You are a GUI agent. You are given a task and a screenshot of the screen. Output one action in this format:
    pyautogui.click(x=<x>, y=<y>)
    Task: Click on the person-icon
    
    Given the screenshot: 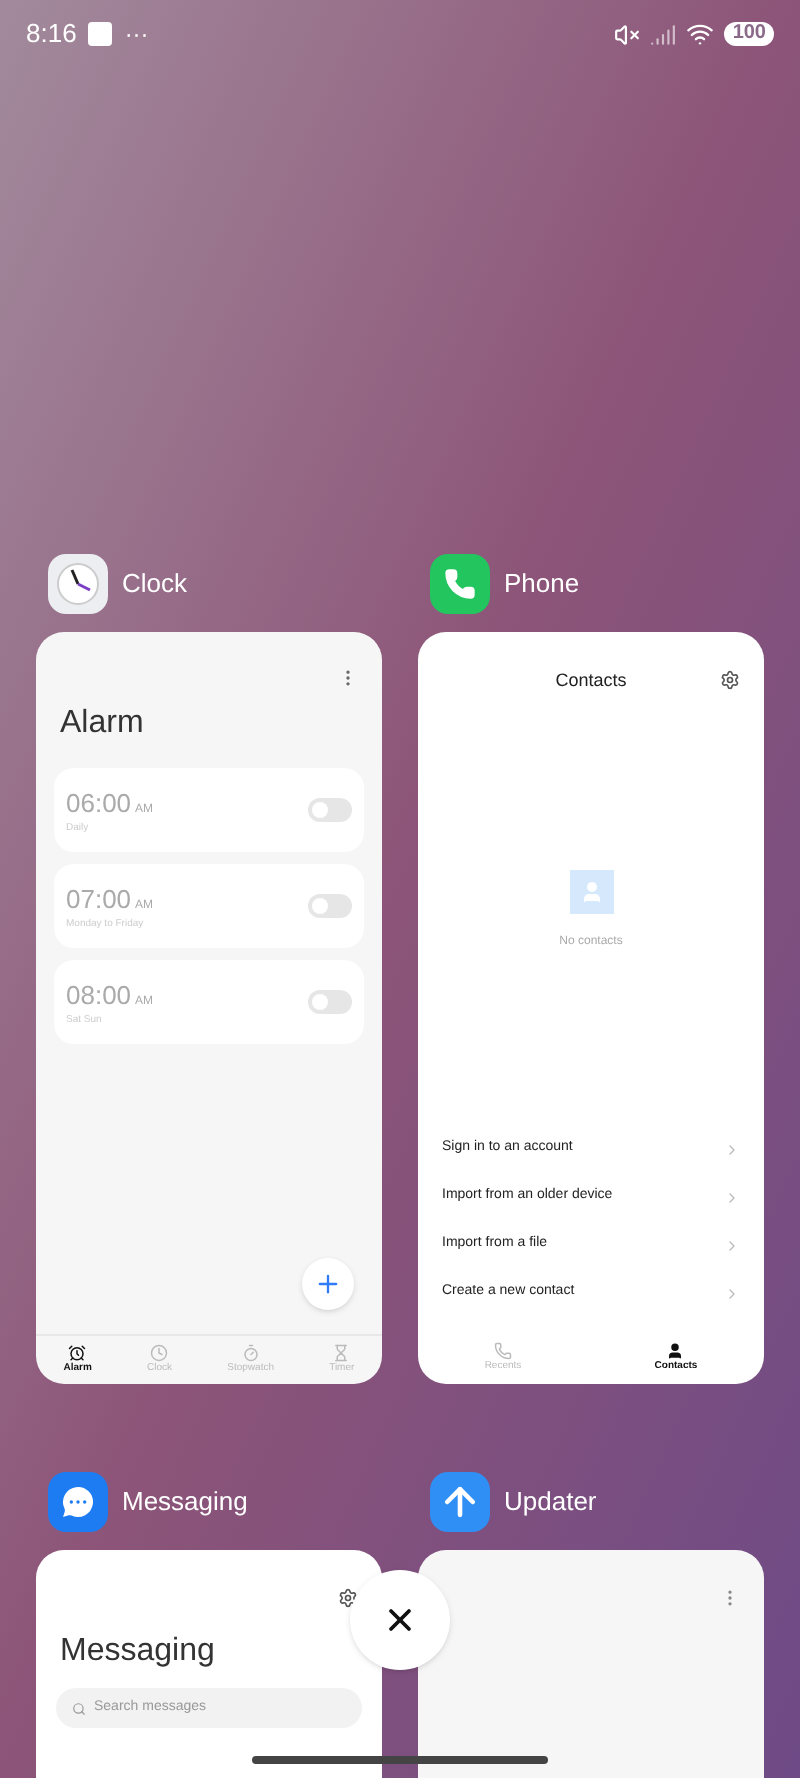 What is the action you would take?
    pyautogui.click(x=675, y=1350)
    